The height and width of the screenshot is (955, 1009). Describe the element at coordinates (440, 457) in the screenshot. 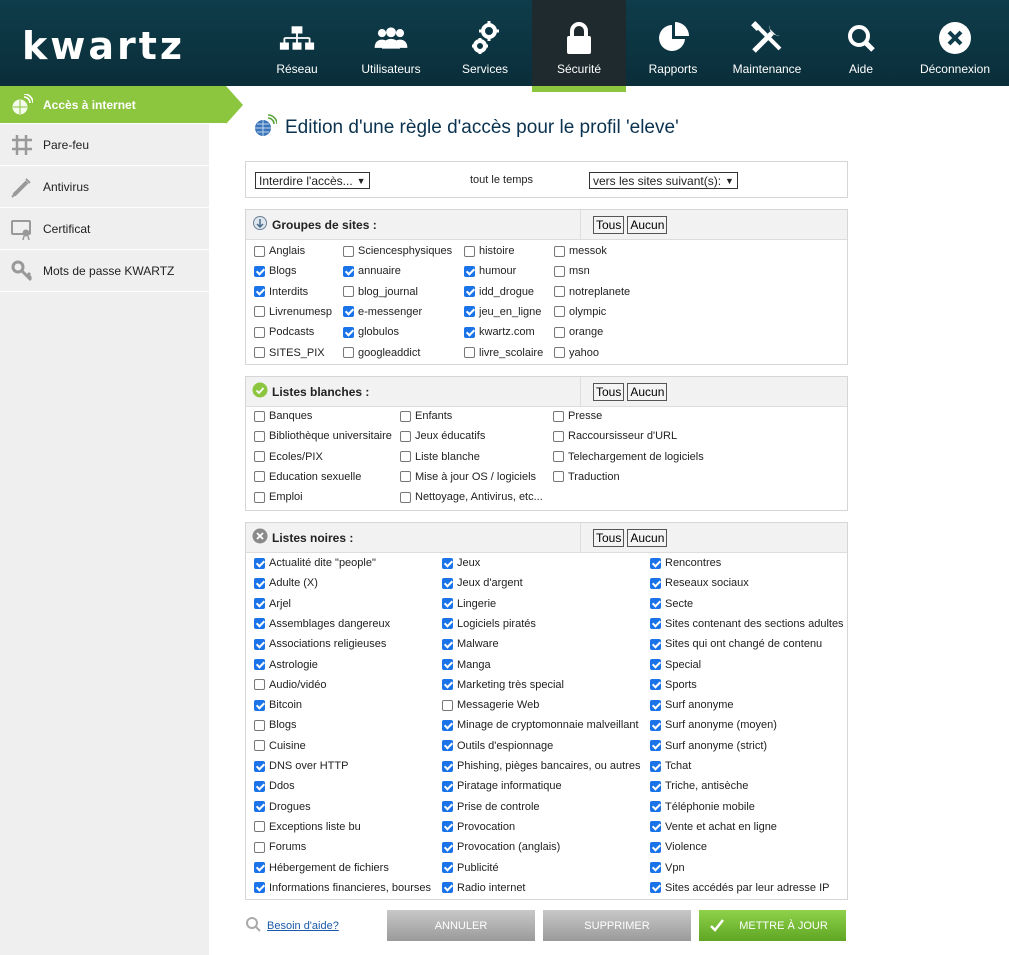

I see `whitelists-checkbox-item: Liste blanche` at that location.